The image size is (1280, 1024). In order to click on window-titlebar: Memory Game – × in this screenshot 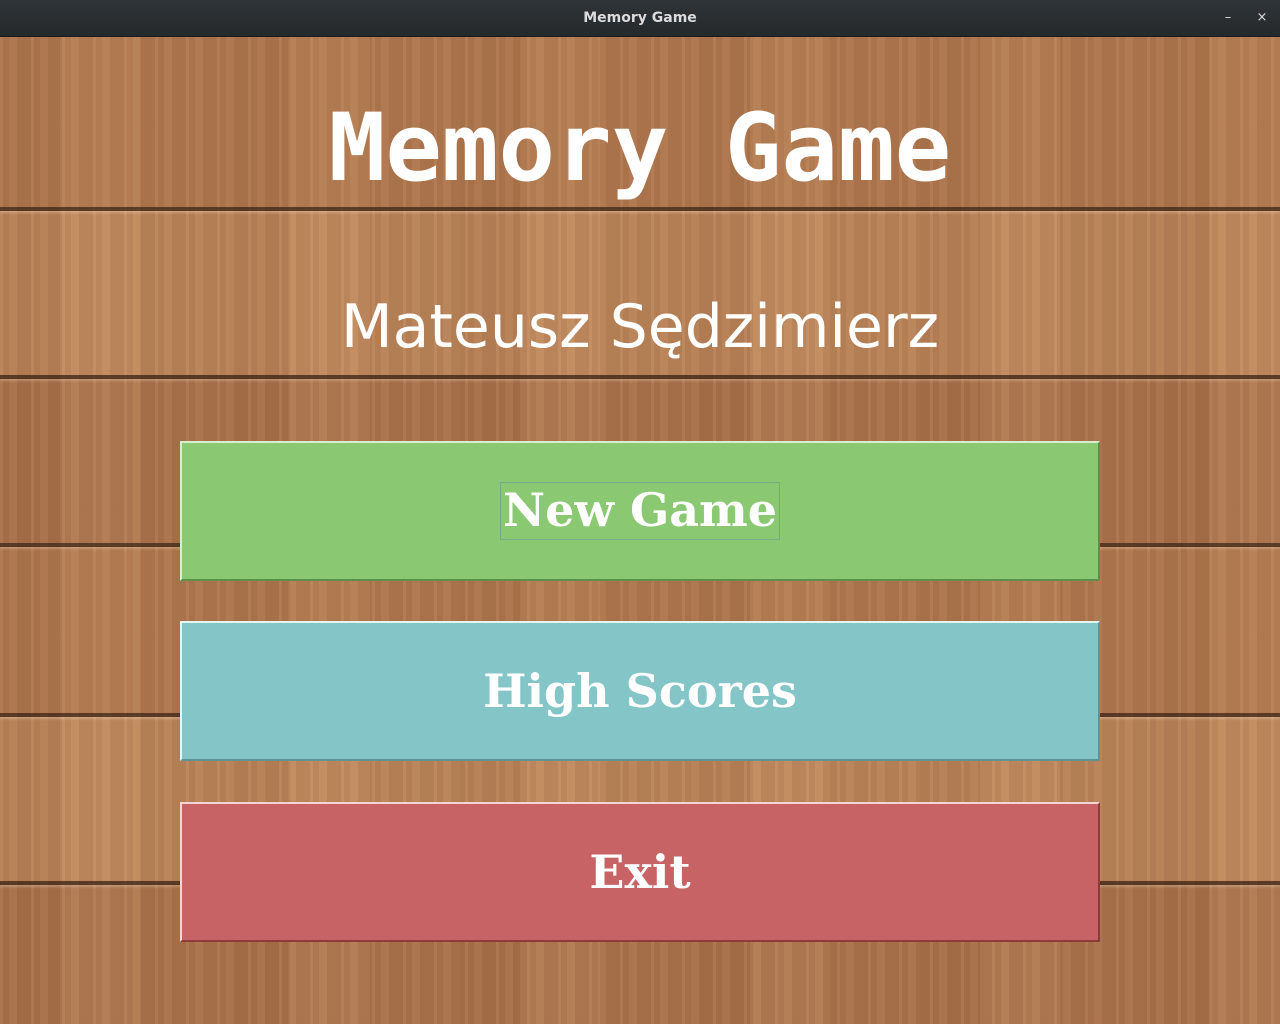, I will do `click(640, 18)`.